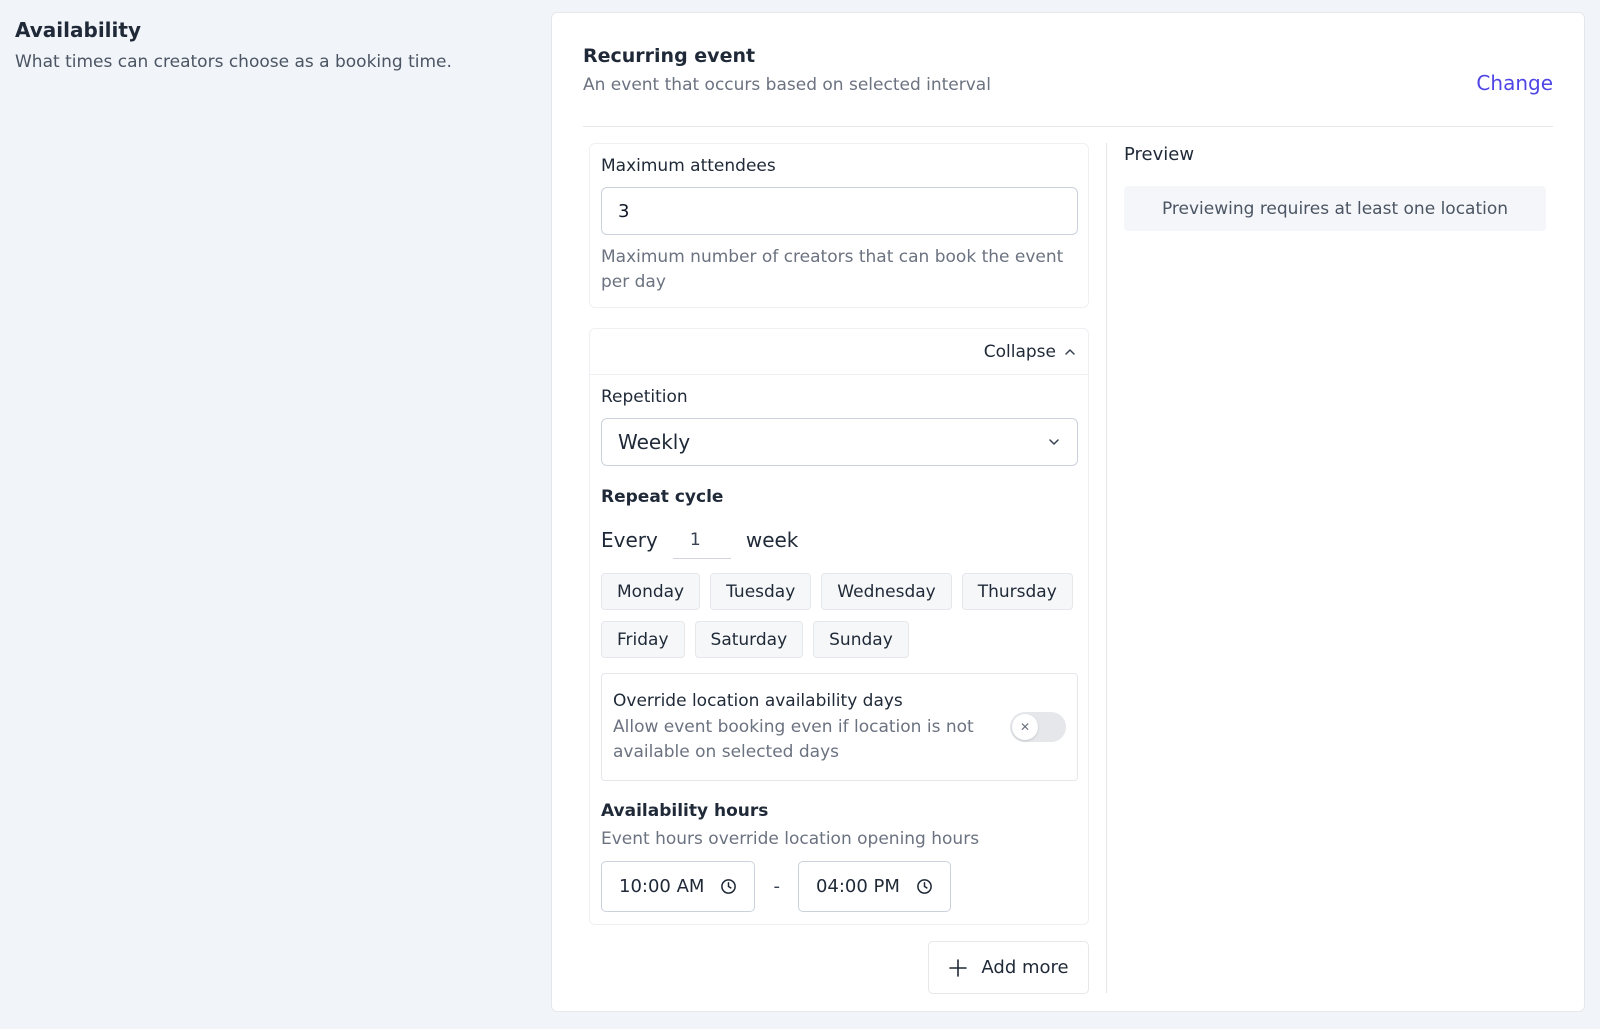 The height and width of the screenshot is (1029, 1600). Describe the element at coordinates (886, 591) in the screenshot. I see `day-wednesday-button: Wednesday` at that location.